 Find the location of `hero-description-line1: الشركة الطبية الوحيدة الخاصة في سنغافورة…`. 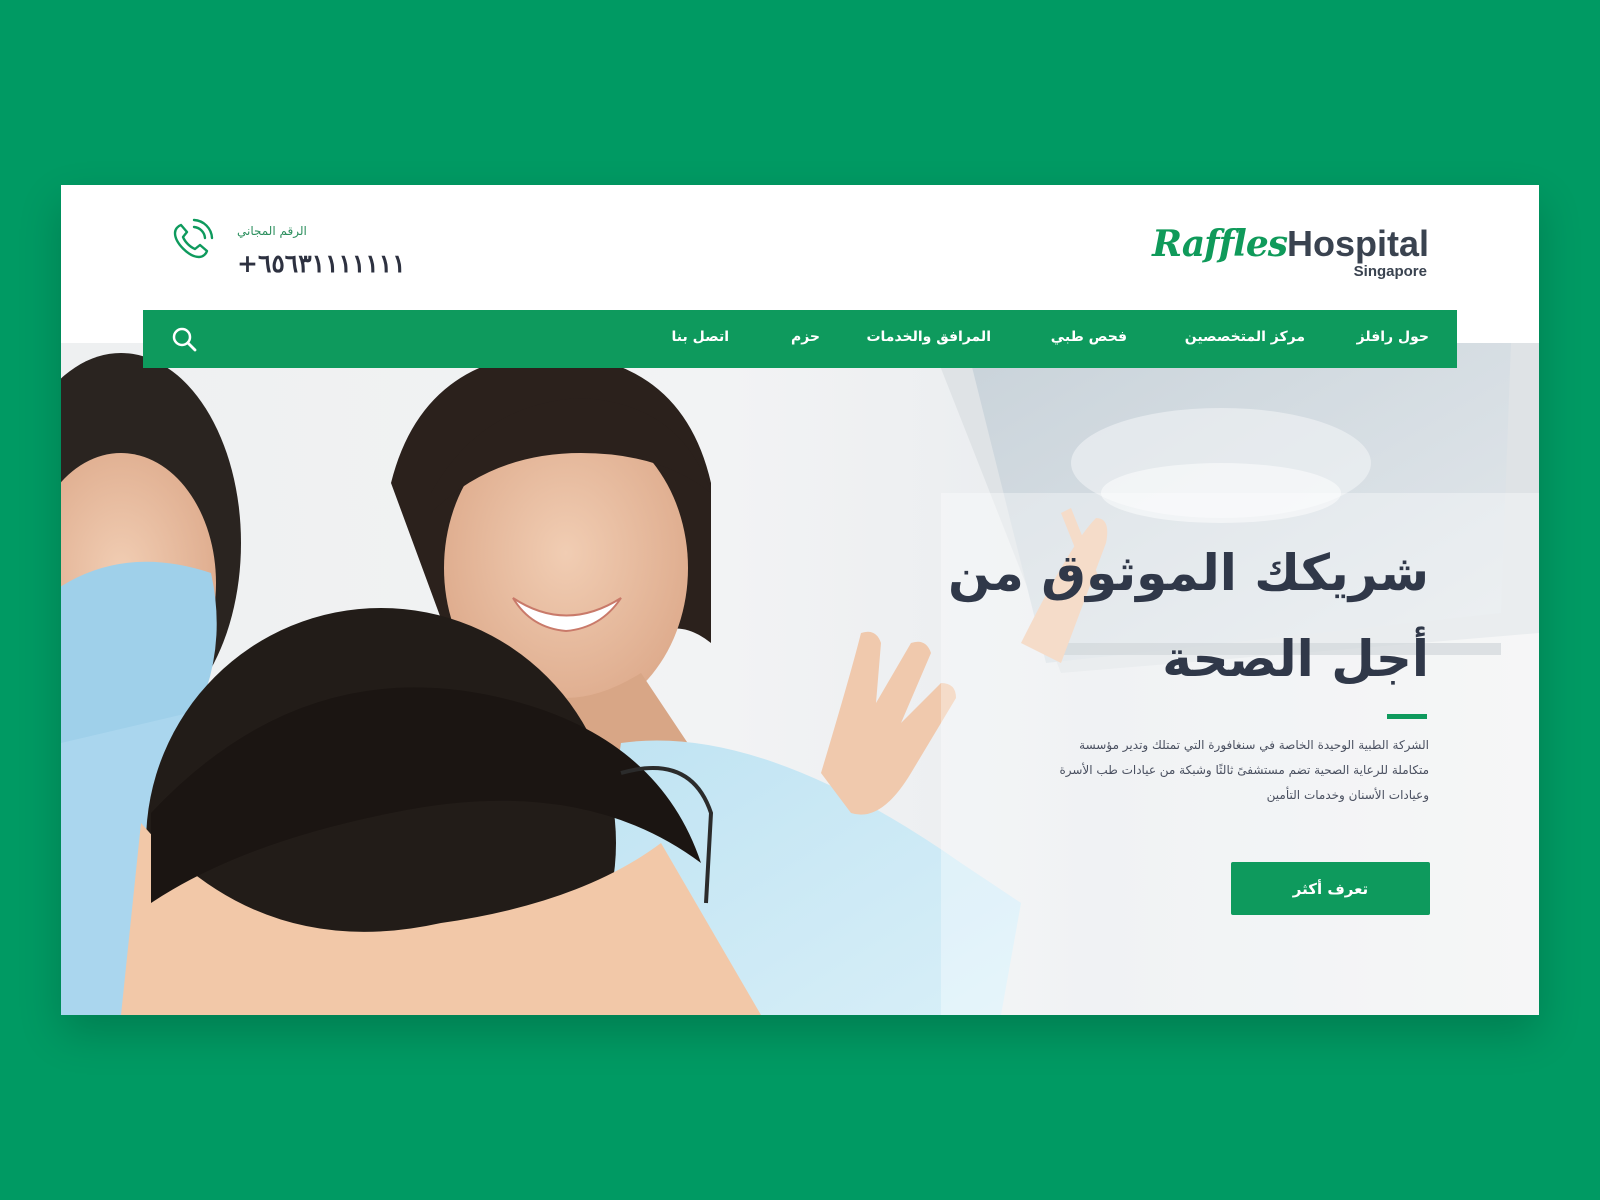

hero-description-line1: الشركة الطبية الوحيدة الخاصة في سنغافورة… is located at coordinates (1254, 745).